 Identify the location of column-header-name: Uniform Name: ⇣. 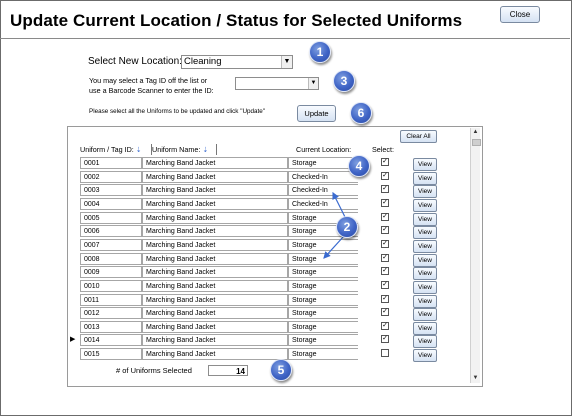
(180, 149).